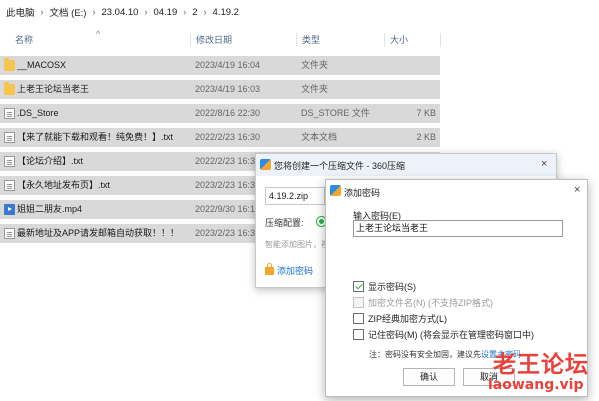 The height and width of the screenshot is (401, 599). Describe the element at coordinates (53, 89) in the screenshot. I see `file-name: 上老王论坛当老王` at that location.